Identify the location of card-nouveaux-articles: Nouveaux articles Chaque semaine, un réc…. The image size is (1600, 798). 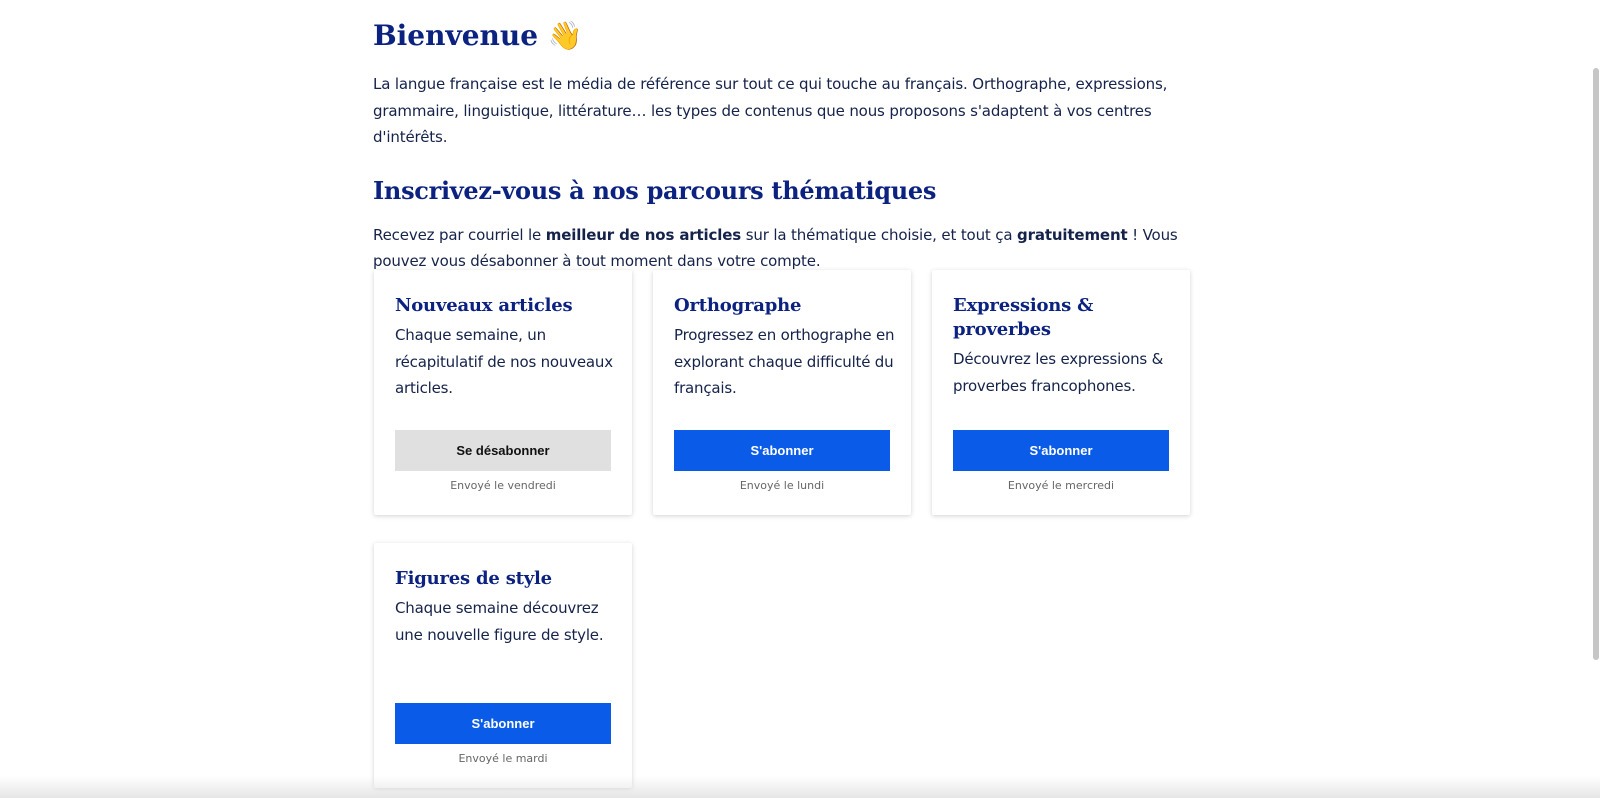
(503, 392).